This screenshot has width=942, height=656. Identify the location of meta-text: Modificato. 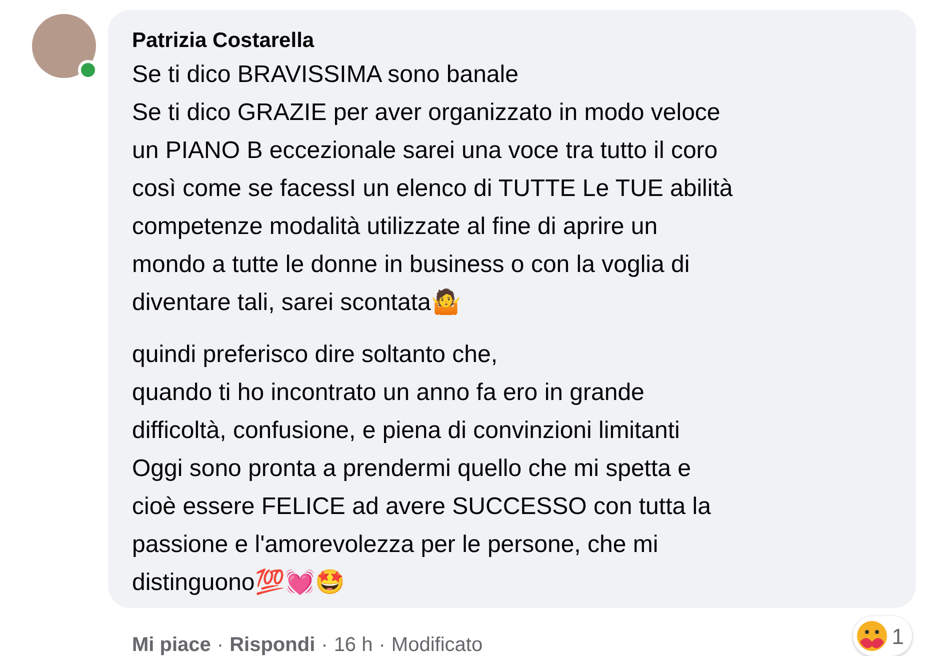
(437, 644).